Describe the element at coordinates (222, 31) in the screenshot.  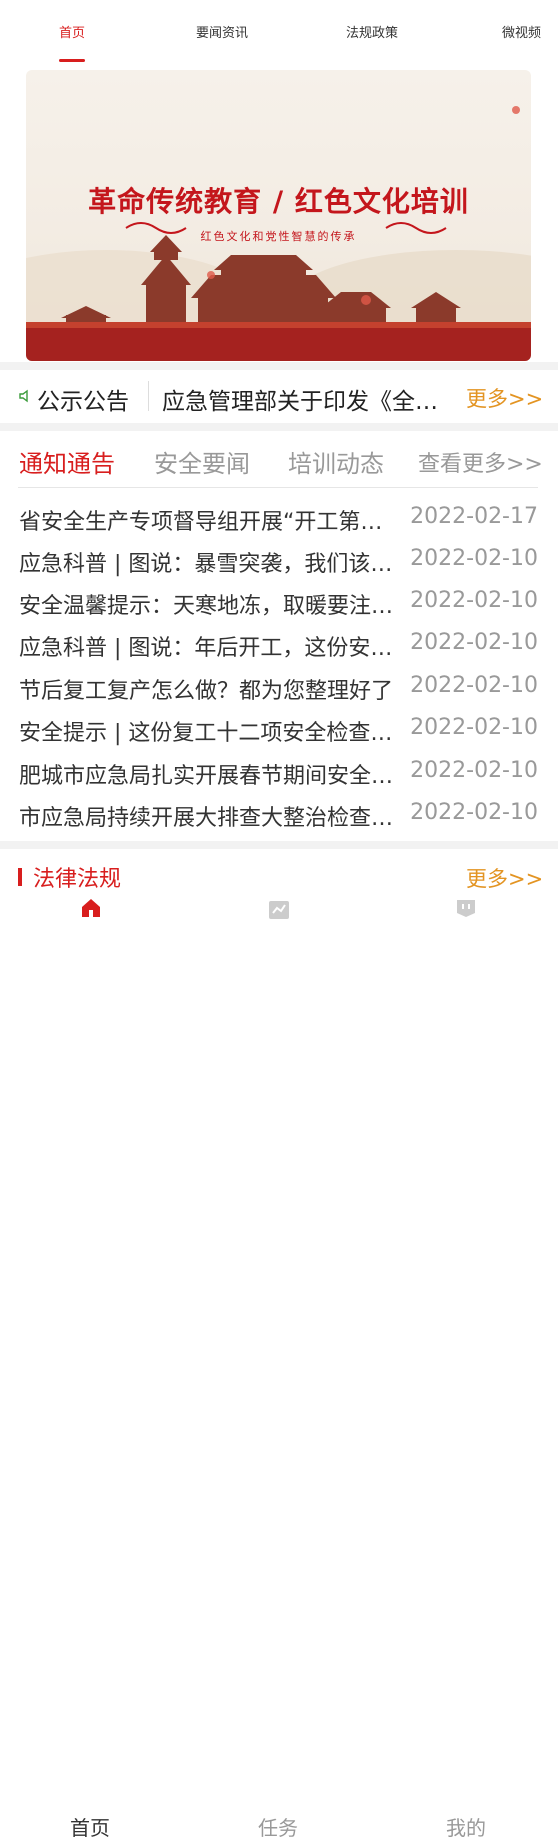
I see `tab-news: 要闻资讯` at that location.